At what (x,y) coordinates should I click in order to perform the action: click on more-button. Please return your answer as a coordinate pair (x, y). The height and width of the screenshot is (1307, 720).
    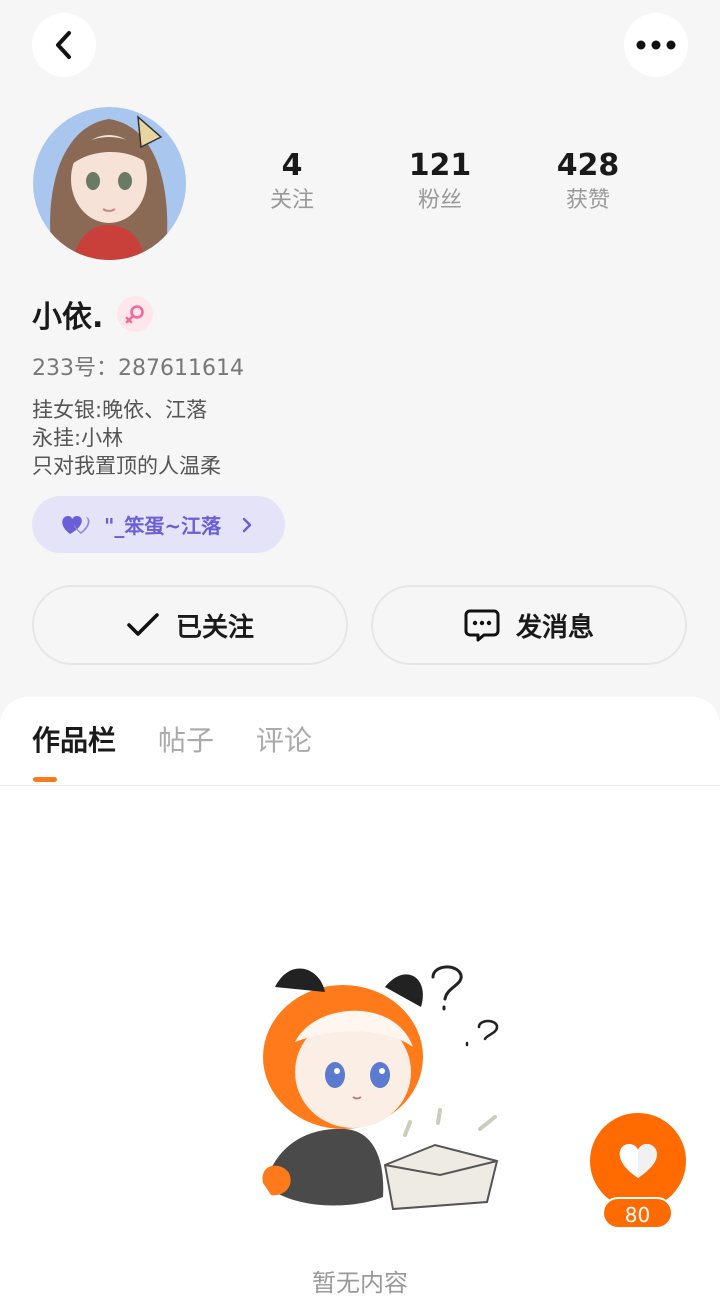
    Looking at the image, I should click on (656, 45).